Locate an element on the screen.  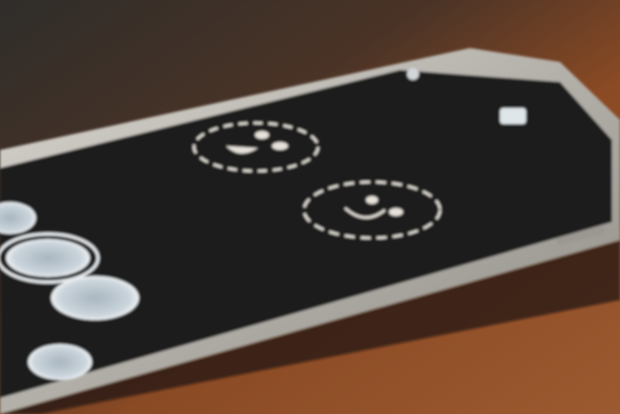
square-icon is located at coordinates (513, 116).